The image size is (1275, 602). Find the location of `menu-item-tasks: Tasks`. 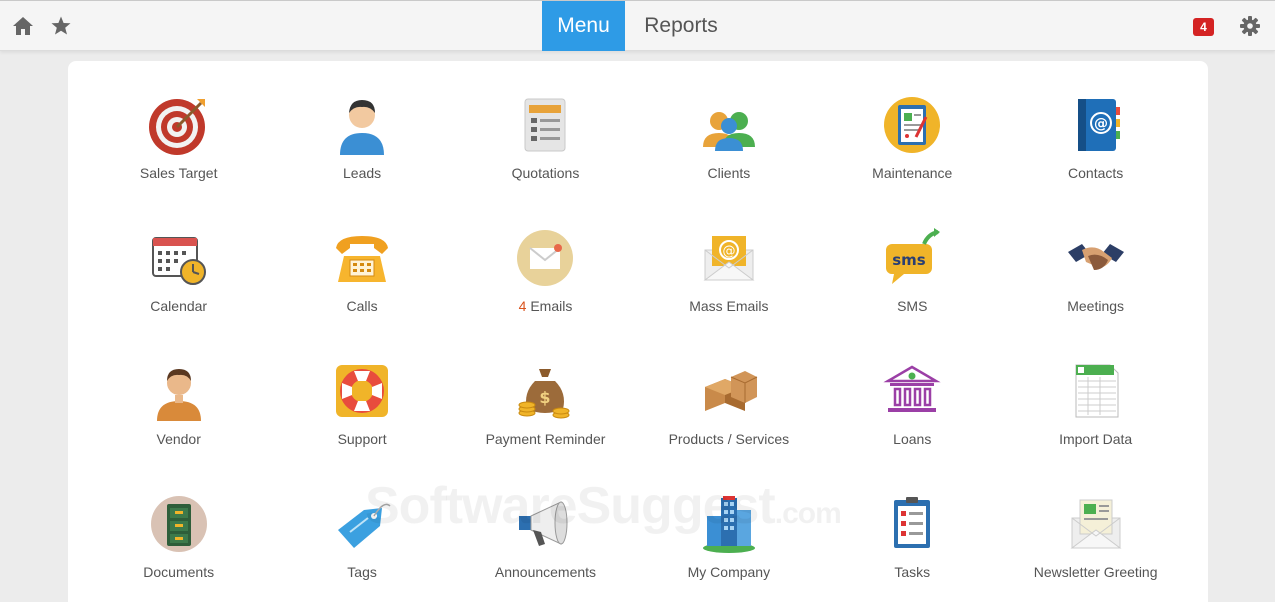

menu-item-tasks: Tasks is located at coordinates (912, 547).